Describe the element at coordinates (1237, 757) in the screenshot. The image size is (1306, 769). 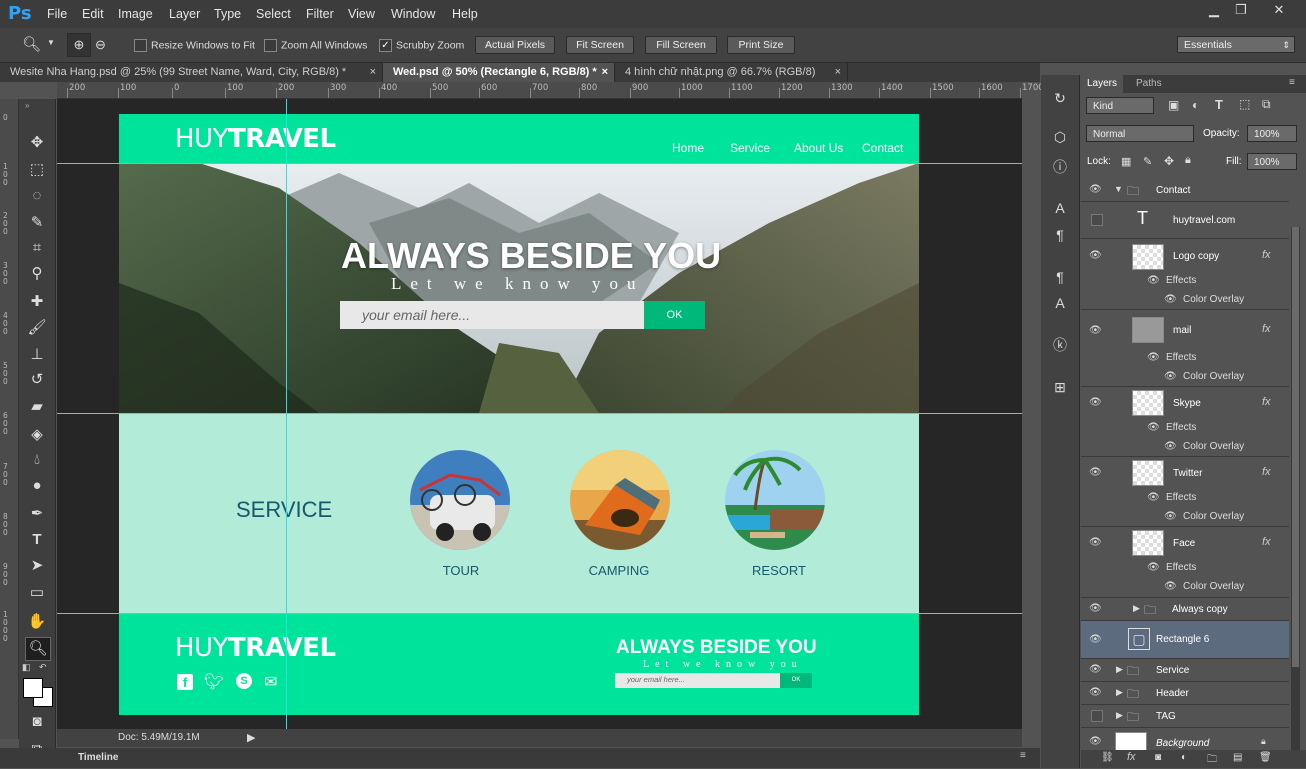
I see `new-layer-icon: ▤` at that location.